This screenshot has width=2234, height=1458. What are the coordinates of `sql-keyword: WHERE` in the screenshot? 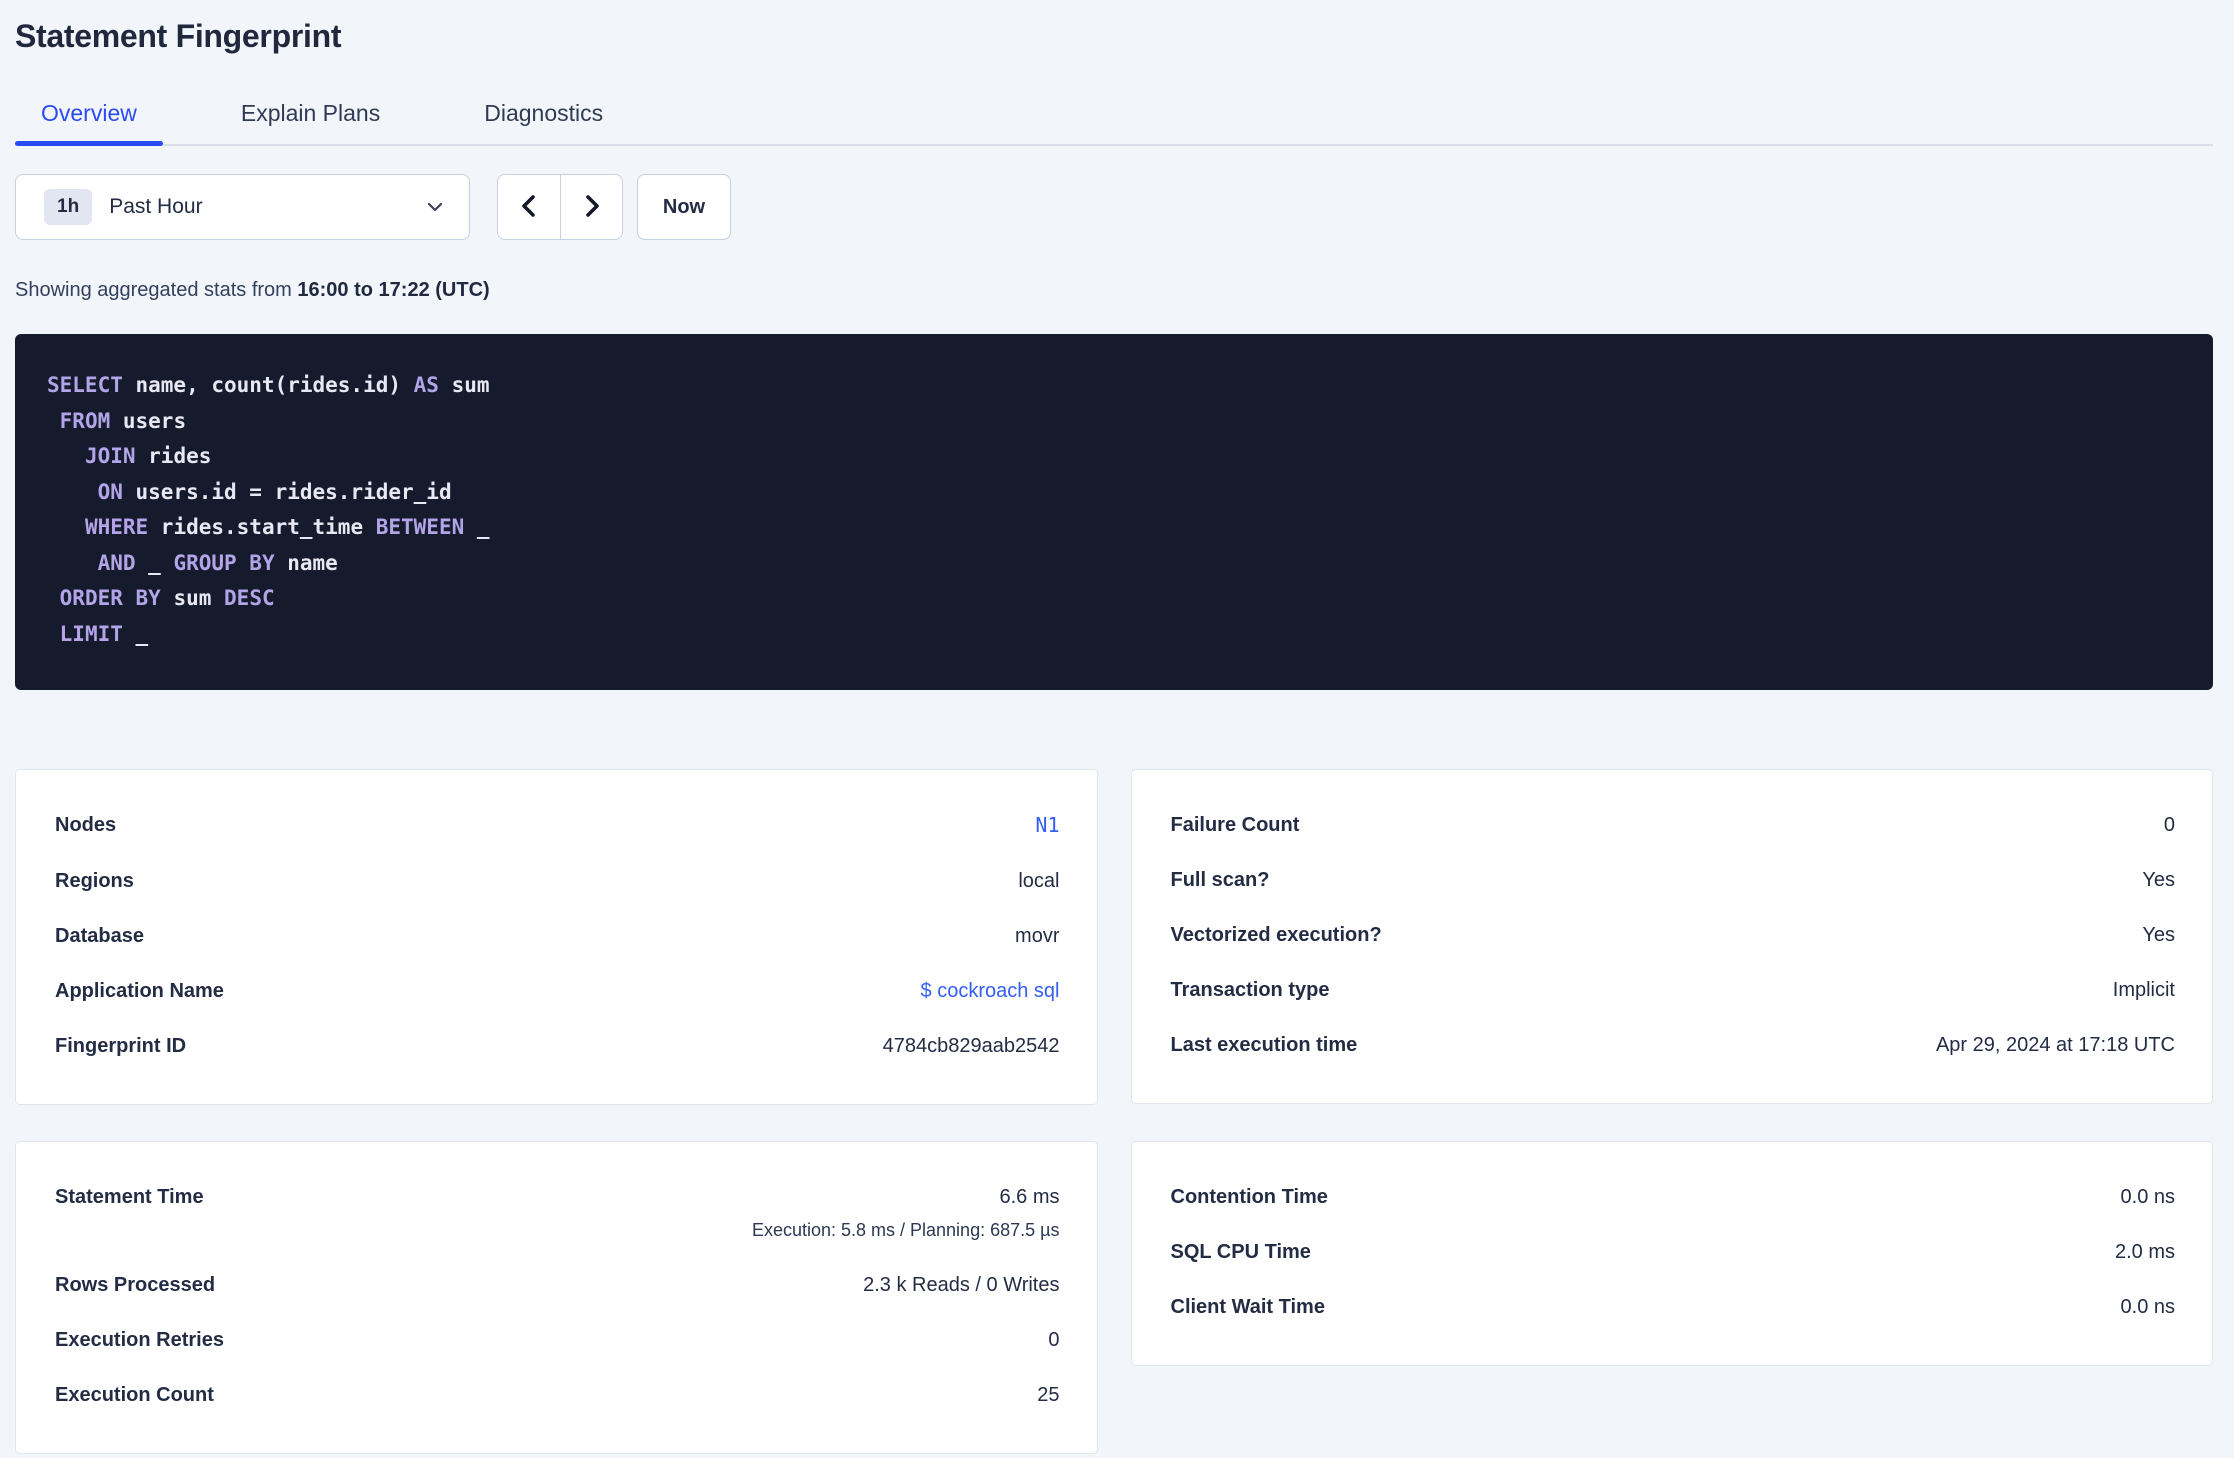 It's located at (116, 527).